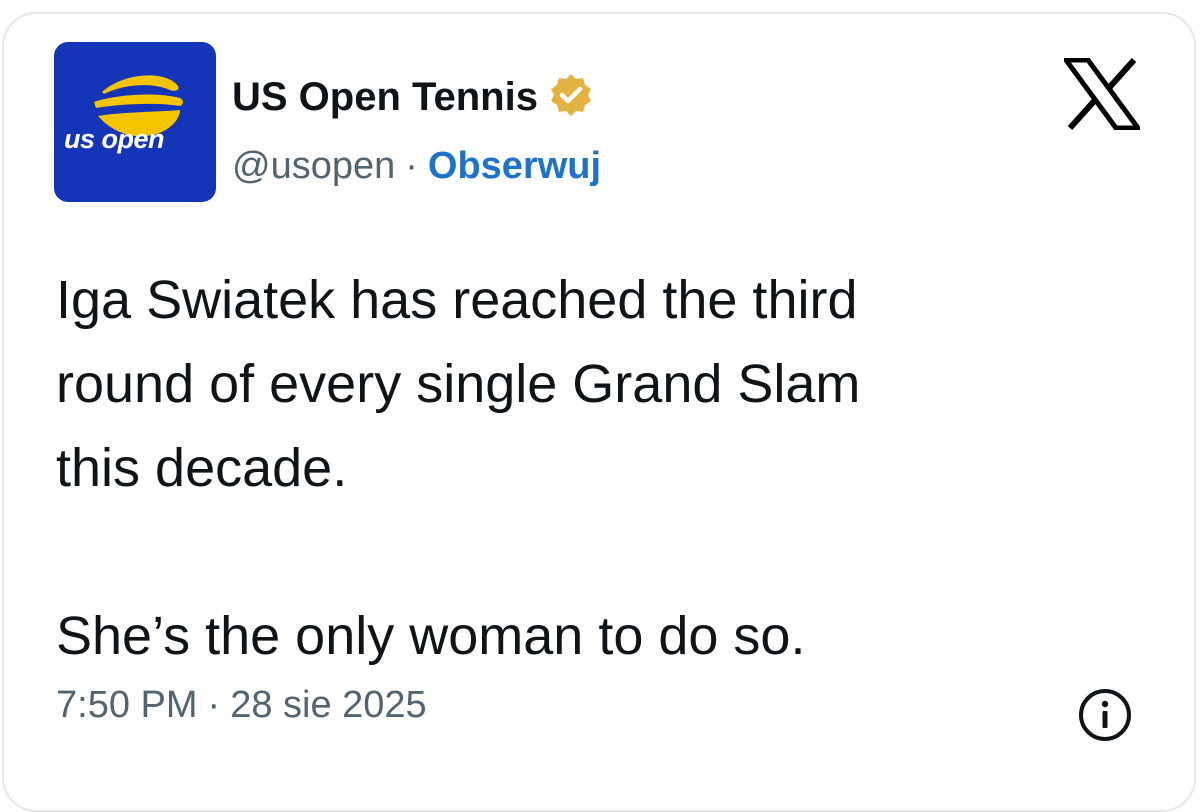 This screenshot has width=1200, height=812. Describe the element at coordinates (127, 705) in the screenshot. I see `post-time: 7:50 PM` at that location.